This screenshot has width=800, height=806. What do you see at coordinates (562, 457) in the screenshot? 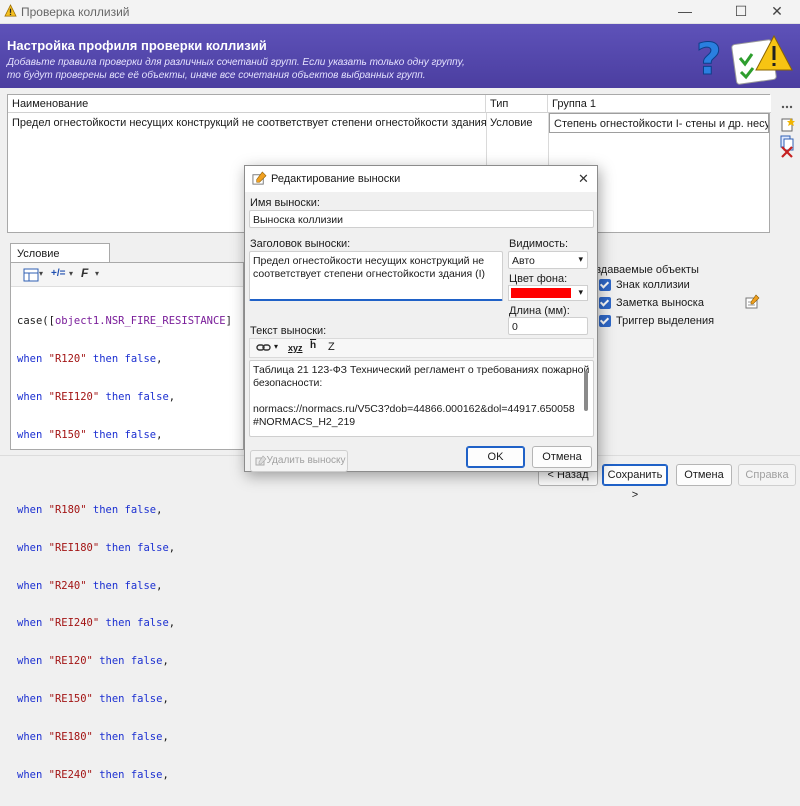
I see `dialog-cancel-button: Отмена` at bounding box center [562, 457].